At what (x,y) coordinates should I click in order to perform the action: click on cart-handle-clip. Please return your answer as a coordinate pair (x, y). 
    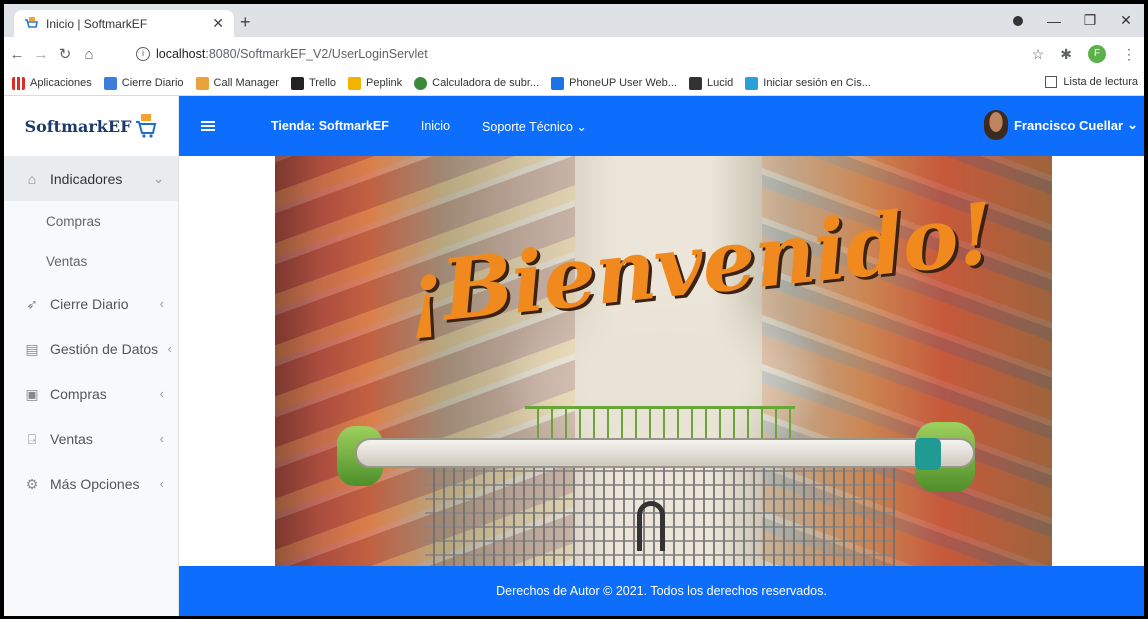
    Looking at the image, I should click on (928, 454).